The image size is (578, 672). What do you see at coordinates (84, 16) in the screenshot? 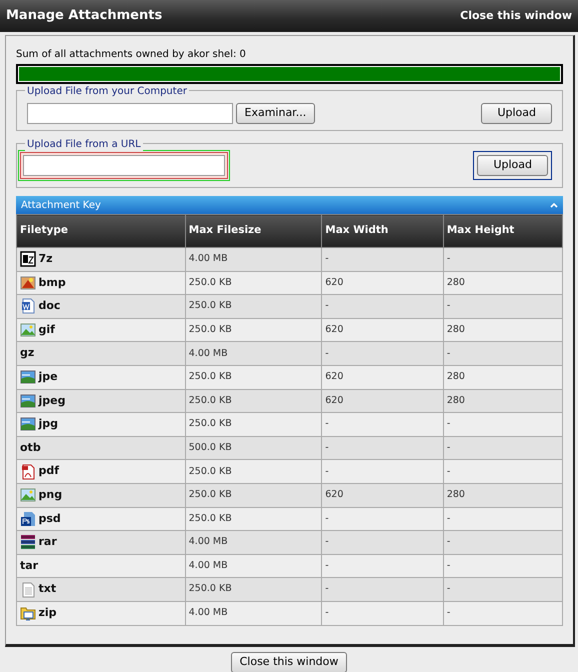
I see `window-title: Manage Attachments` at bounding box center [84, 16].